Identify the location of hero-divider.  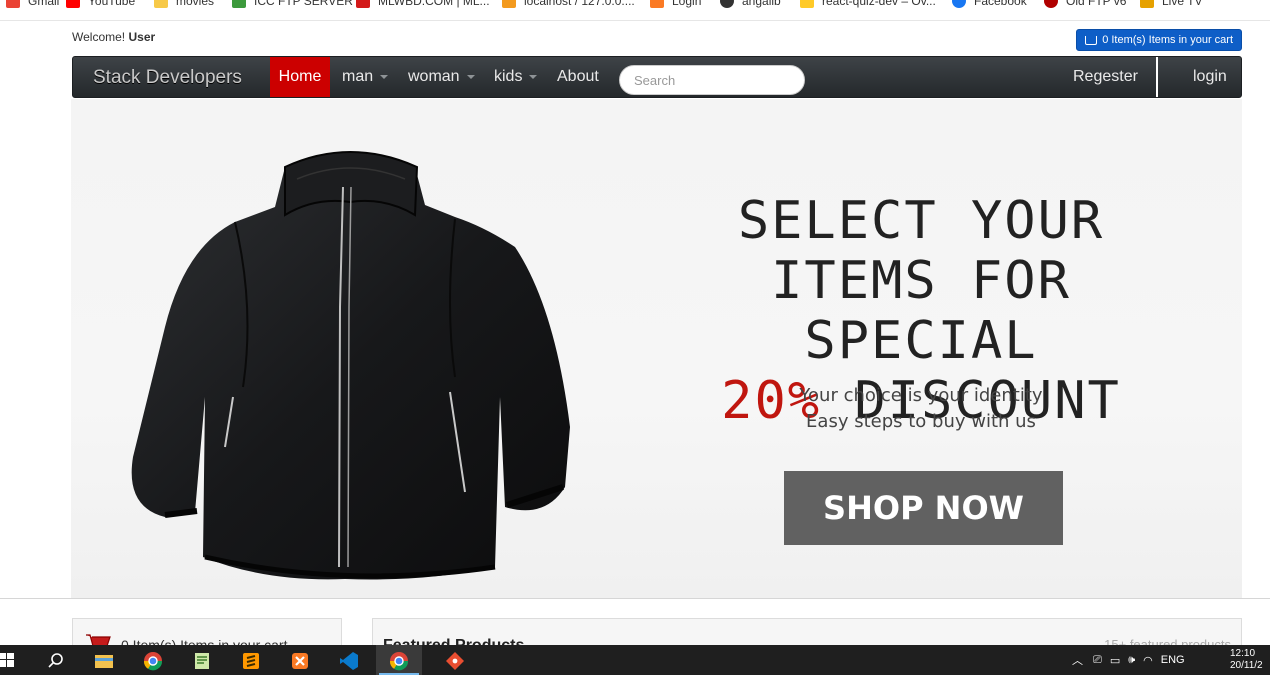
(635, 598).